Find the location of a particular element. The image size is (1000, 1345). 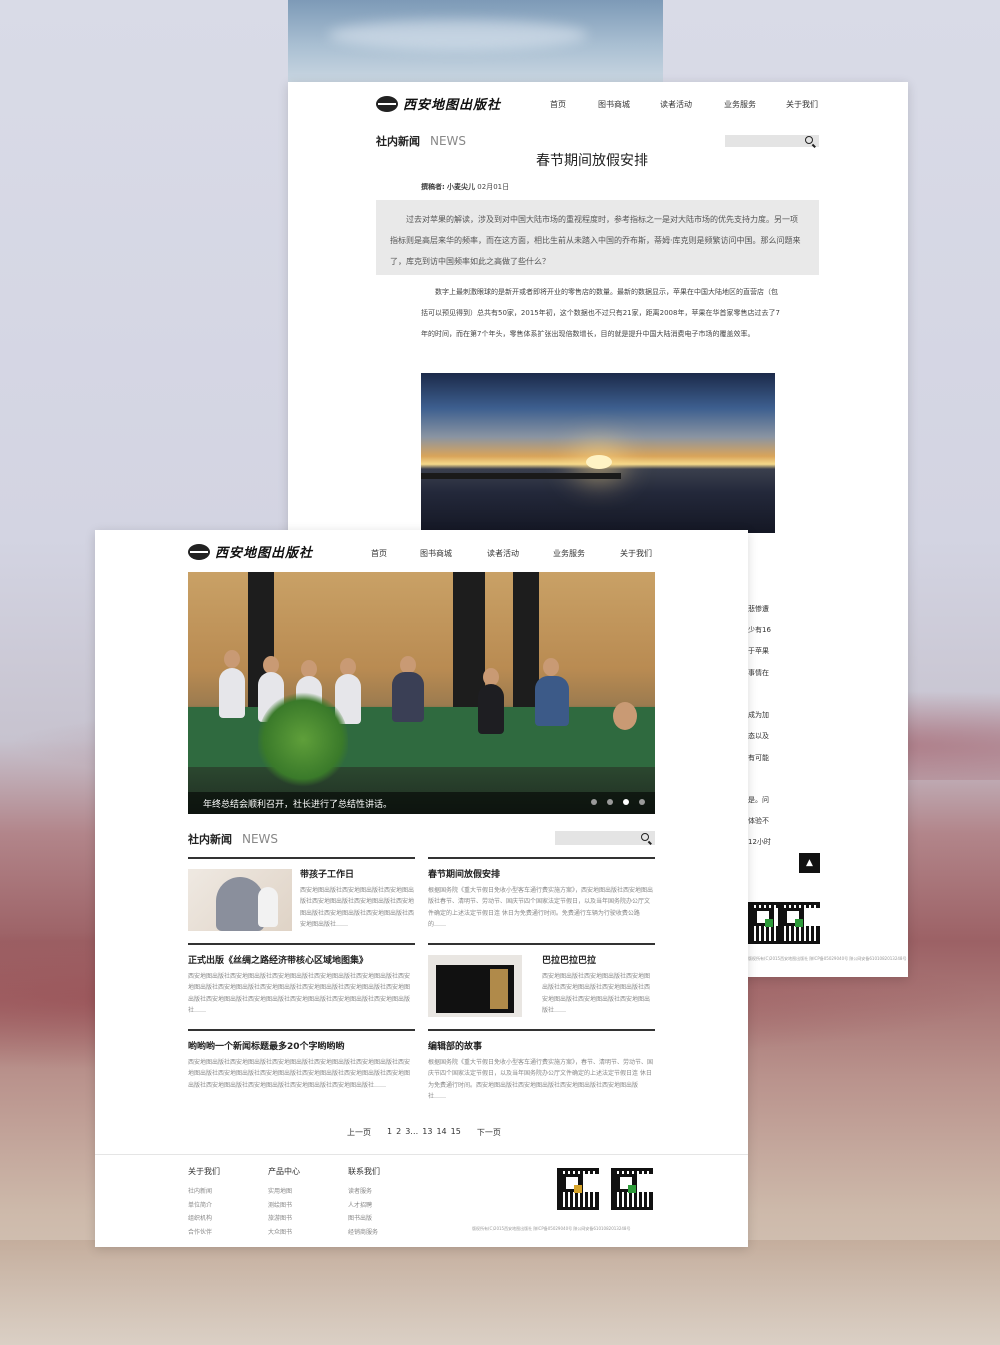

pagination: 上一页 1 2 3… 13 14 15 下一页 is located at coordinates (424, 1132).